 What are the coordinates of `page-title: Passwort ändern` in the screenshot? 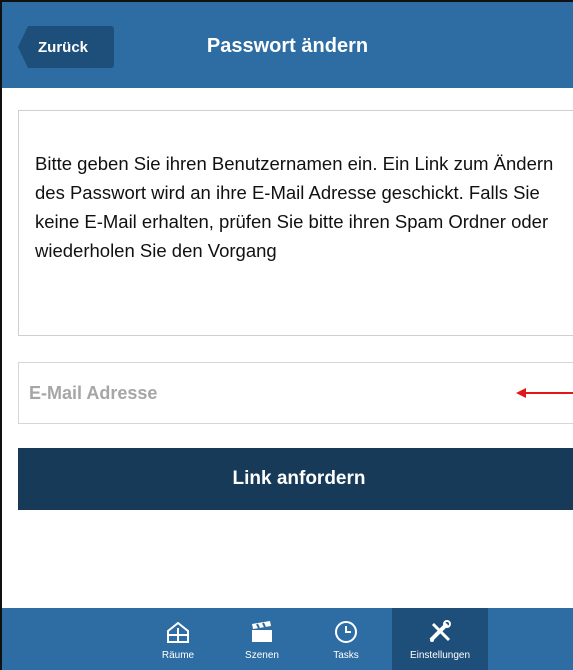 It's located at (287, 46).